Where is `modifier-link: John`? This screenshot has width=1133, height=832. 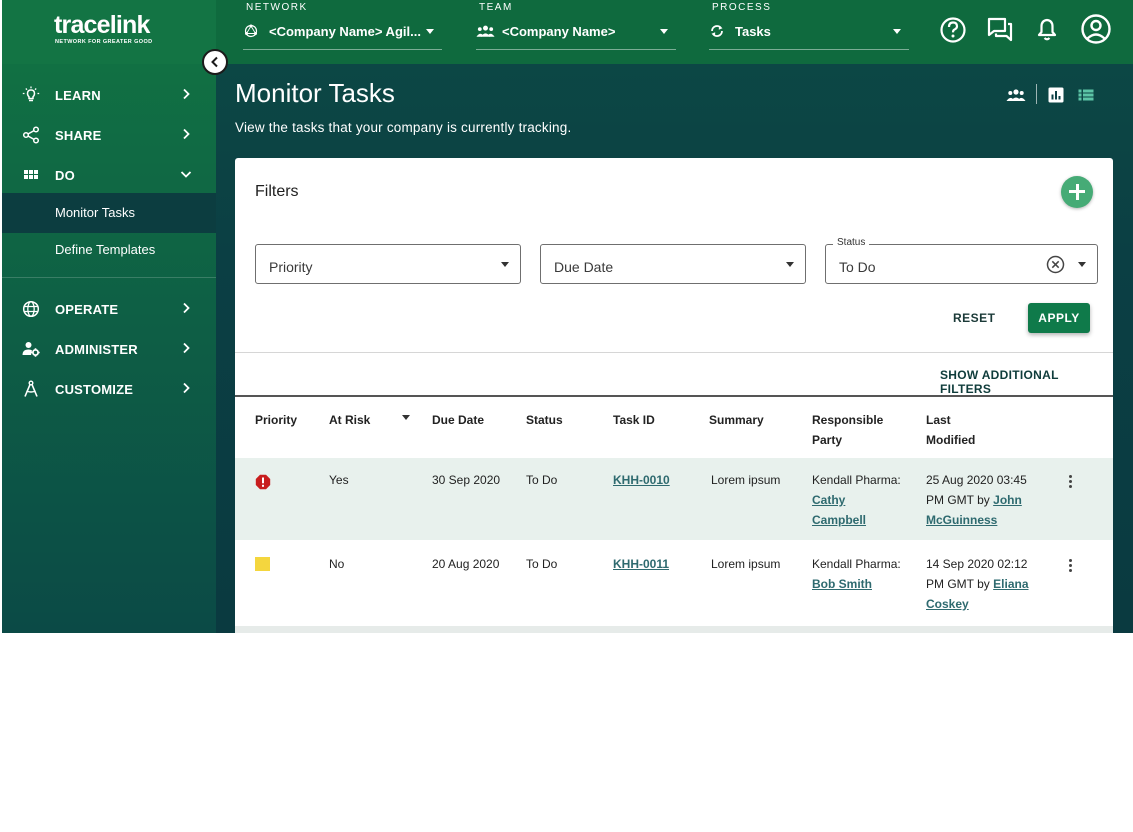
modifier-link: John is located at coordinates (1007, 500).